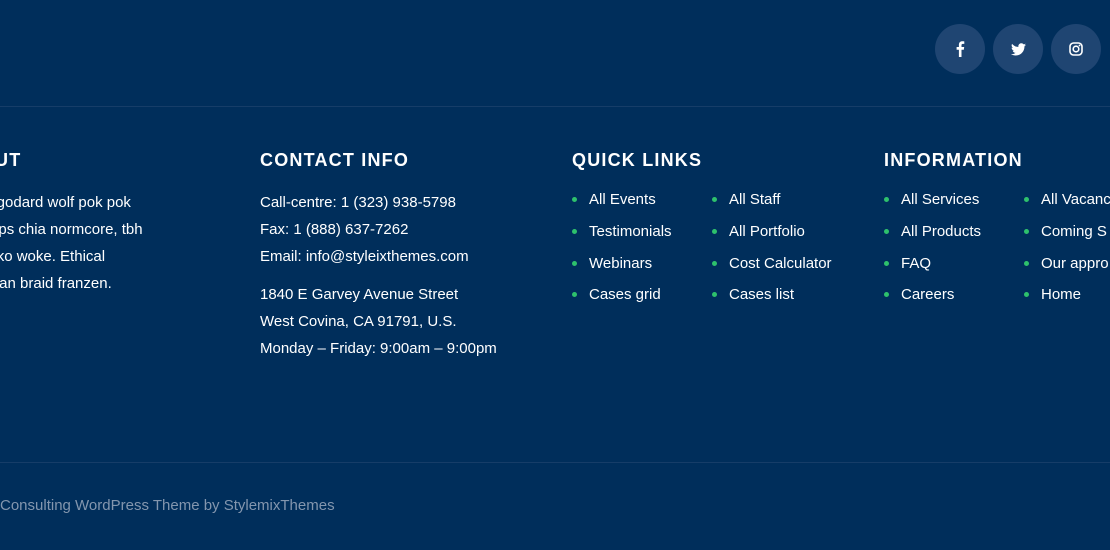 The height and width of the screenshot is (550, 1110). What do you see at coordinates (65, 202) in the screenshot?
I see `about-line: rtorial godard wolf pok pok` at bounding box center [65, 202].